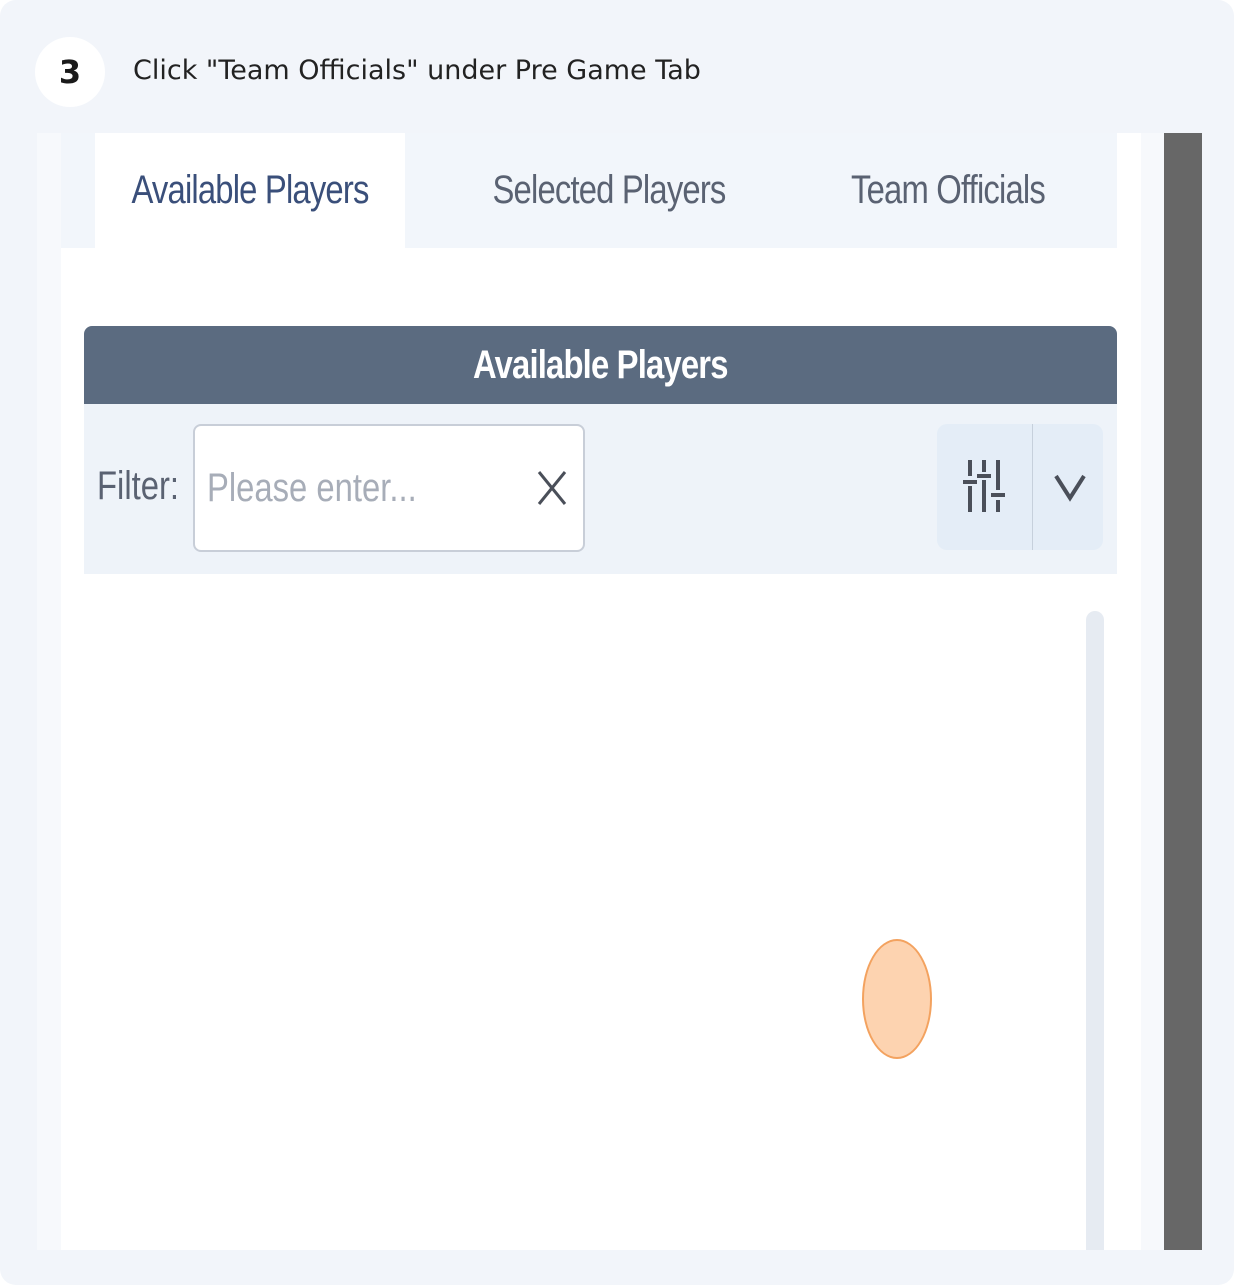 This screenshot has height=1285, width=1234. I want to click on section-title: Available Players, so click(601, 364).